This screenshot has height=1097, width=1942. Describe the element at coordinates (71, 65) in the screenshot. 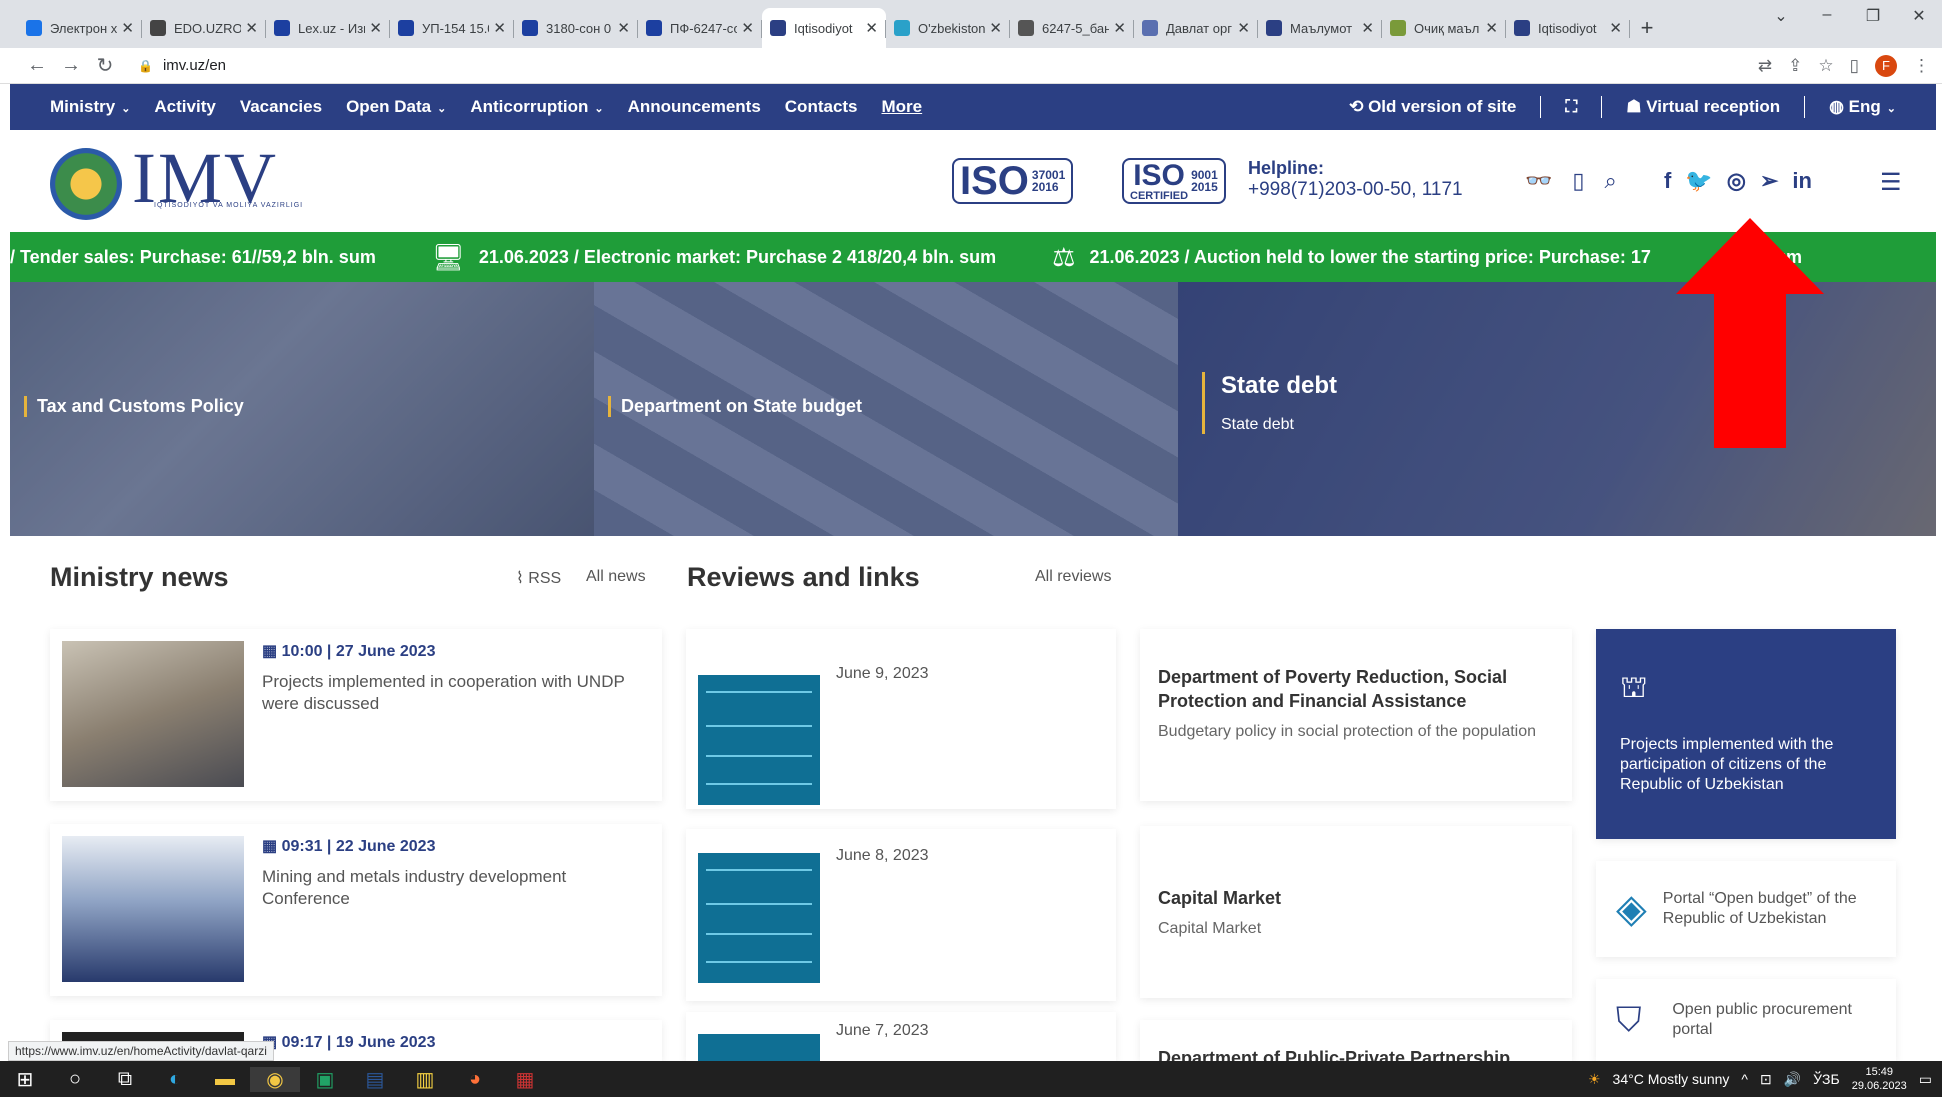

I see `forward-icon: →` at that location.